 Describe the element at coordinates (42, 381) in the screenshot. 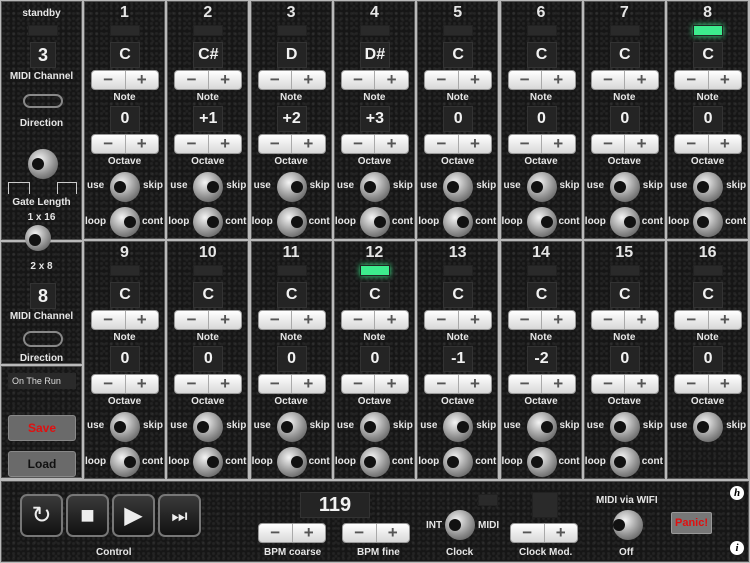

I see `preset-name-field: On The Run` at that location.